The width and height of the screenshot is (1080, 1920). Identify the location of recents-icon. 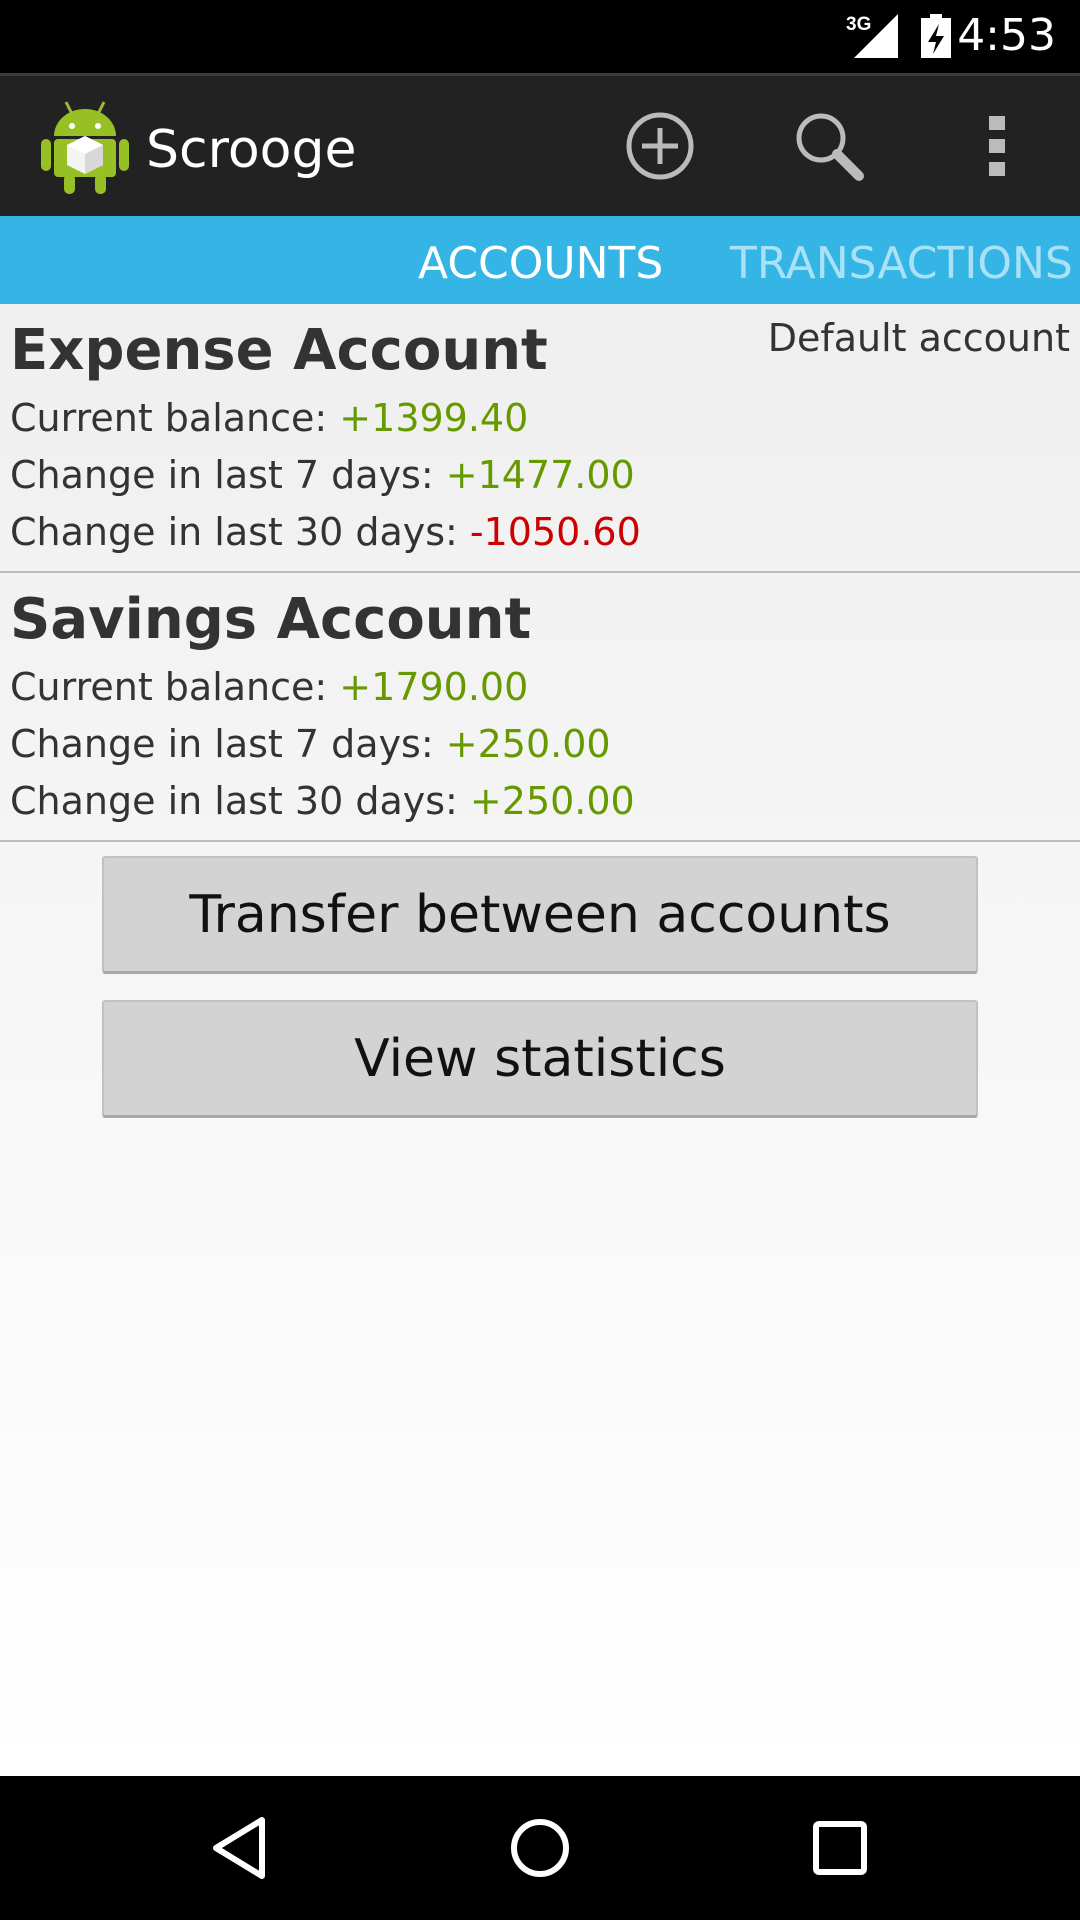
(840, 1848).